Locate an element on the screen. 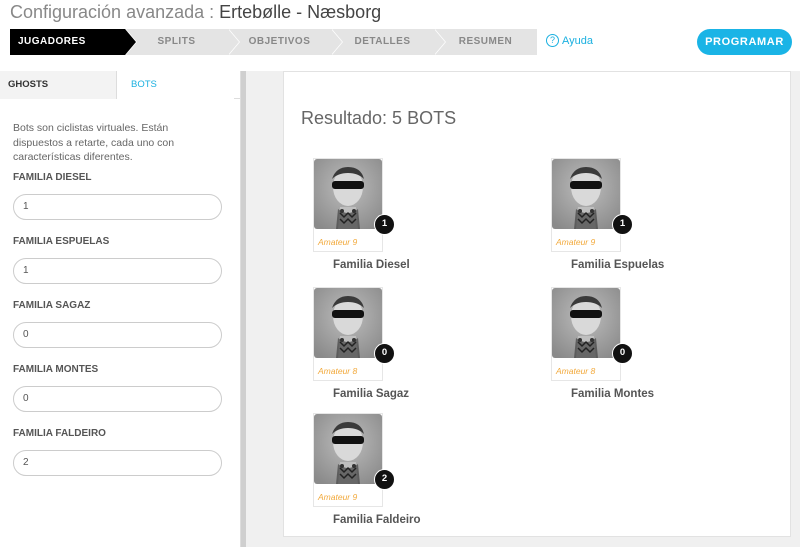 The image size is (800, 547). espuelas-input: 1 is located at coordinates (117, 270).